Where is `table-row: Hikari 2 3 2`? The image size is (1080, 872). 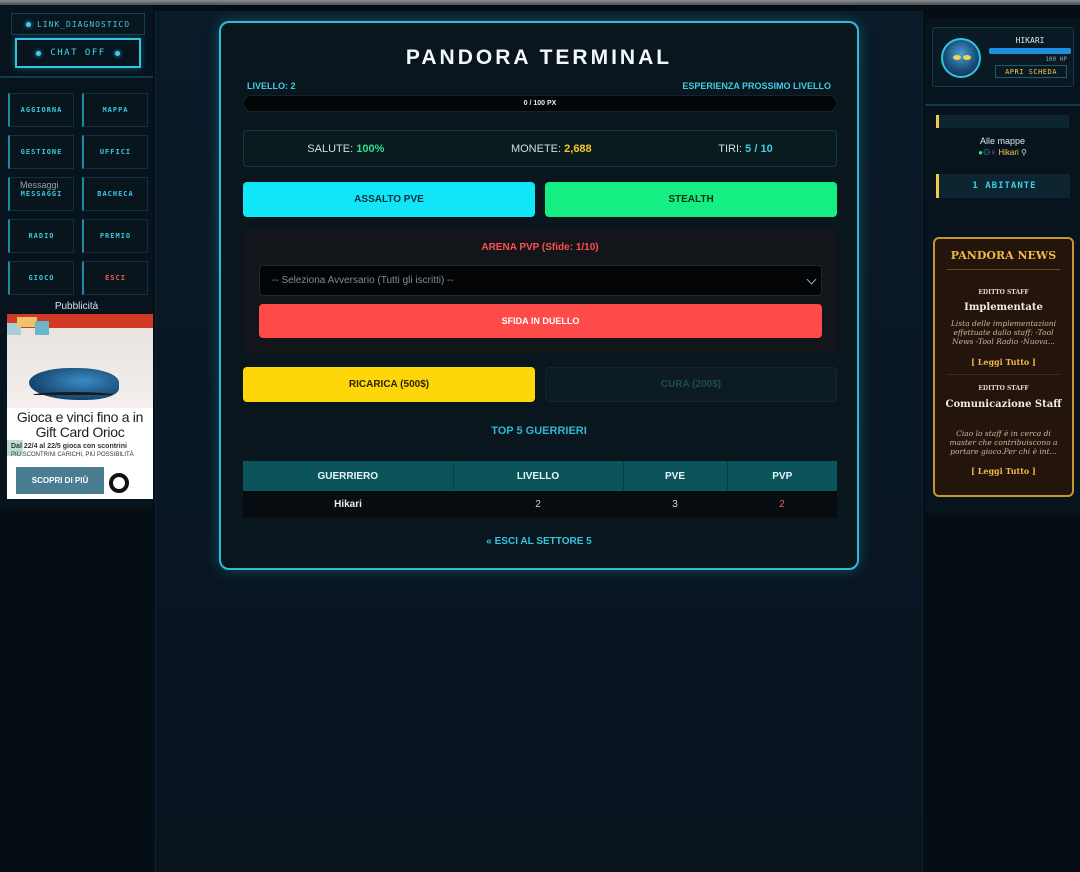 table-row: Hikari 2 3 2 is located at coordinates (540, 504).